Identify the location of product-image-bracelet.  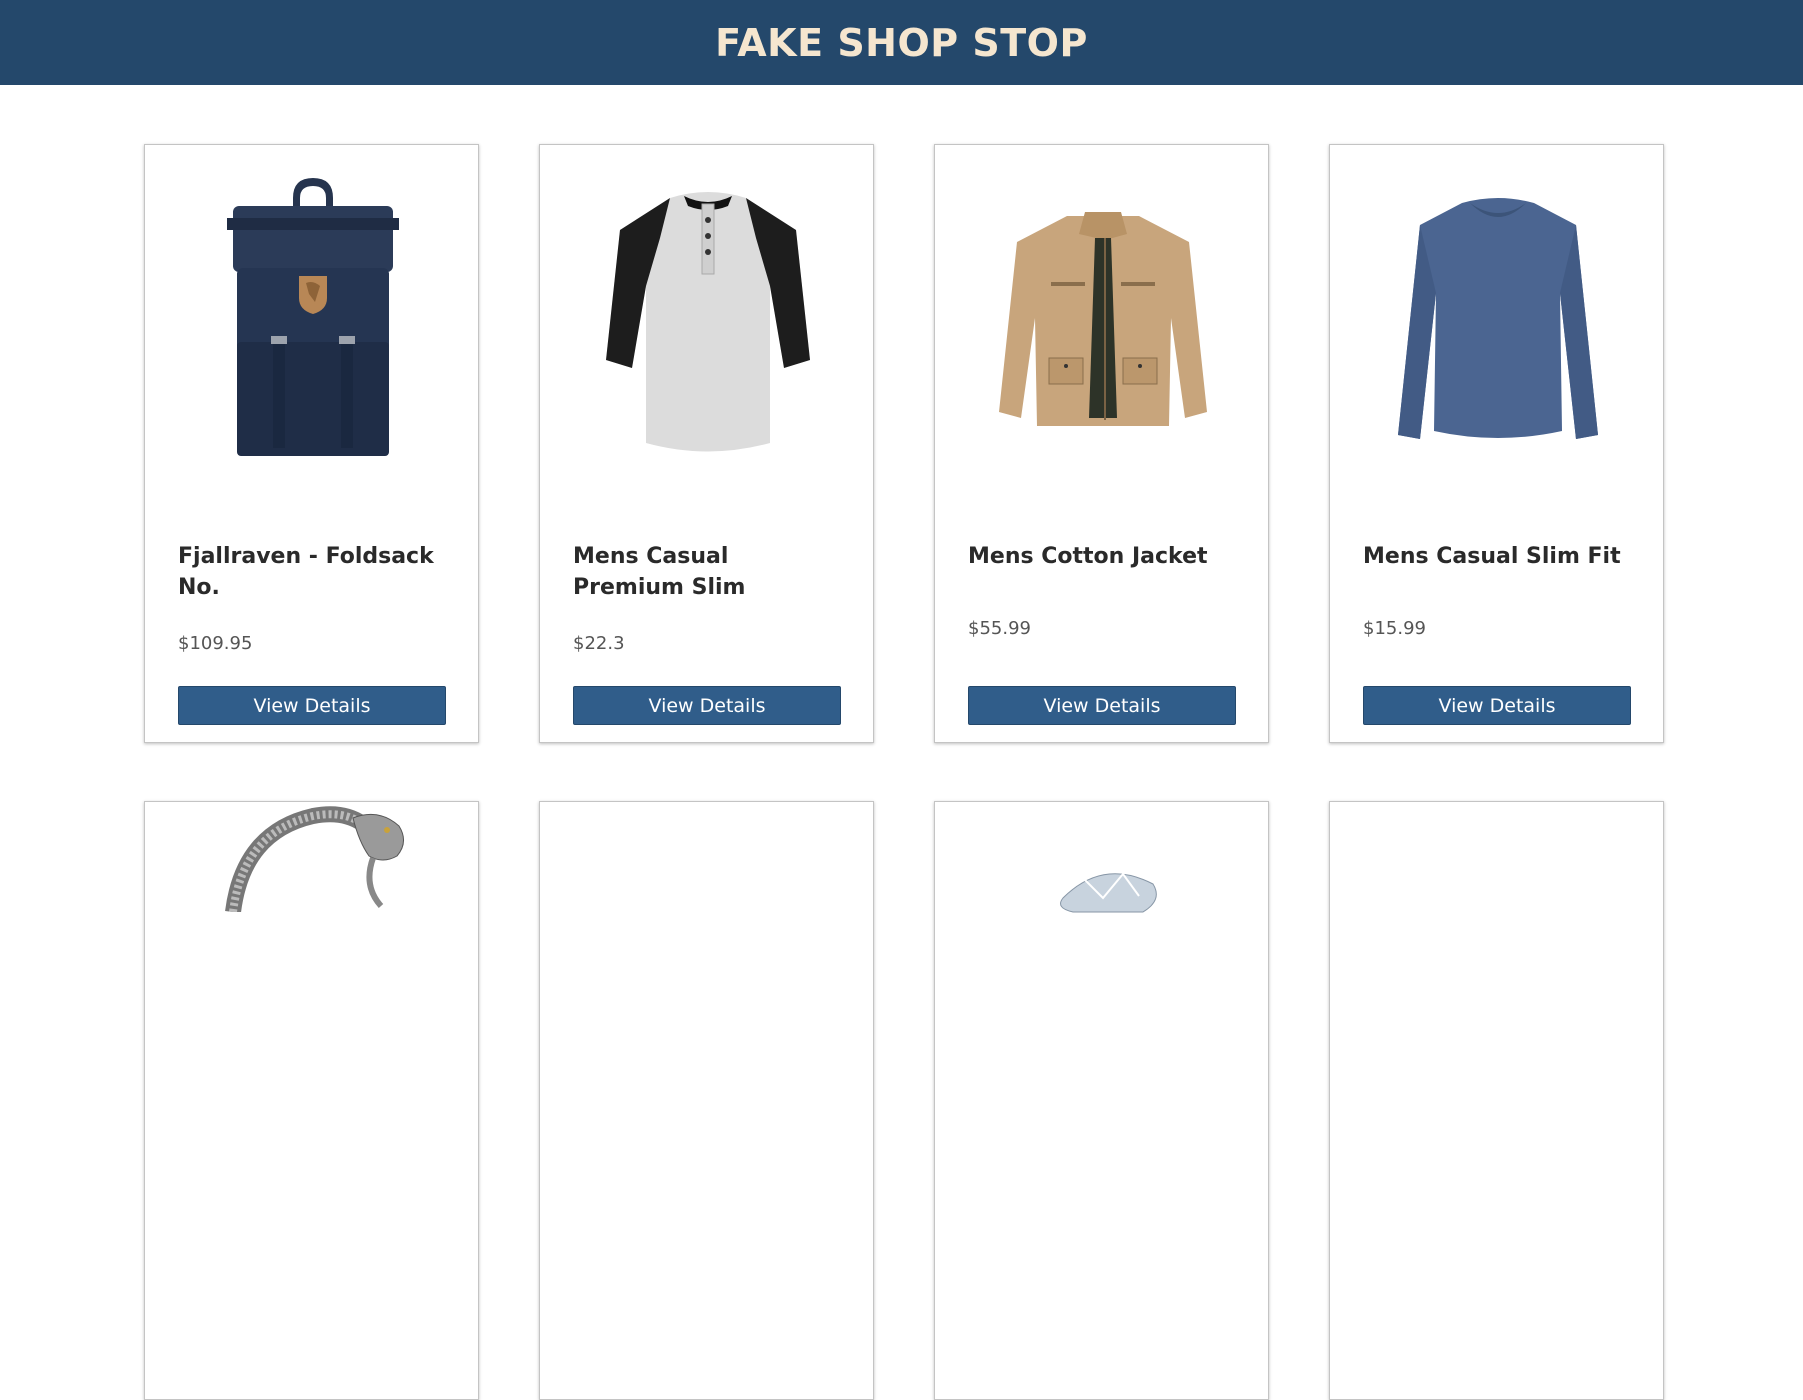
(311, 974).